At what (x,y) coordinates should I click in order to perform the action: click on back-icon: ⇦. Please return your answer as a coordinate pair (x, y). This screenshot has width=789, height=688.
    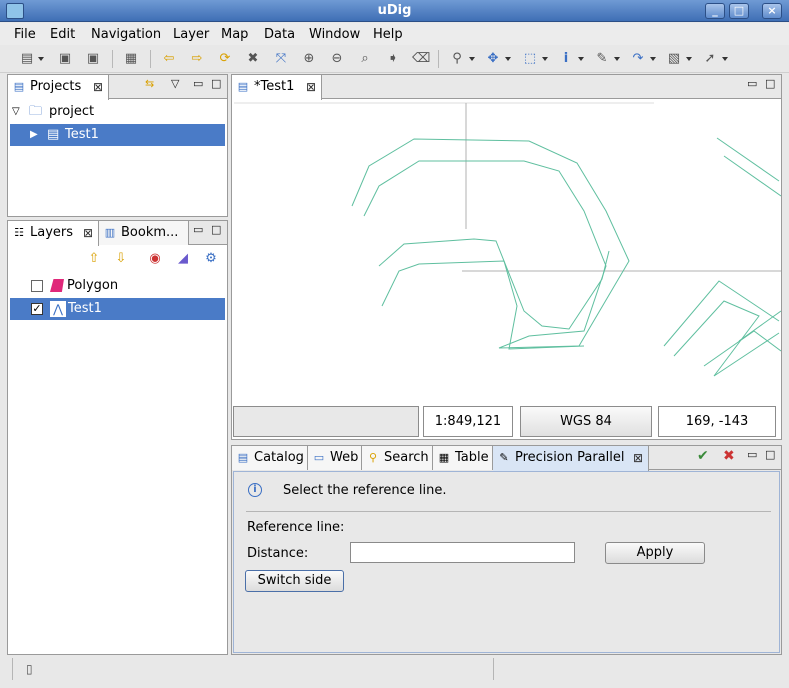
    Looking at the image, I should click on (169, 59).